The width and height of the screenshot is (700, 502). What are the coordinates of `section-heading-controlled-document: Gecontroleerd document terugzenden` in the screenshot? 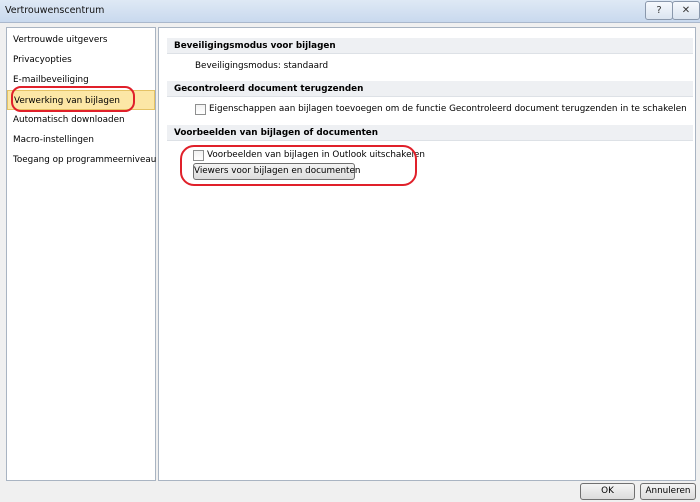 It's located at (430, 89).